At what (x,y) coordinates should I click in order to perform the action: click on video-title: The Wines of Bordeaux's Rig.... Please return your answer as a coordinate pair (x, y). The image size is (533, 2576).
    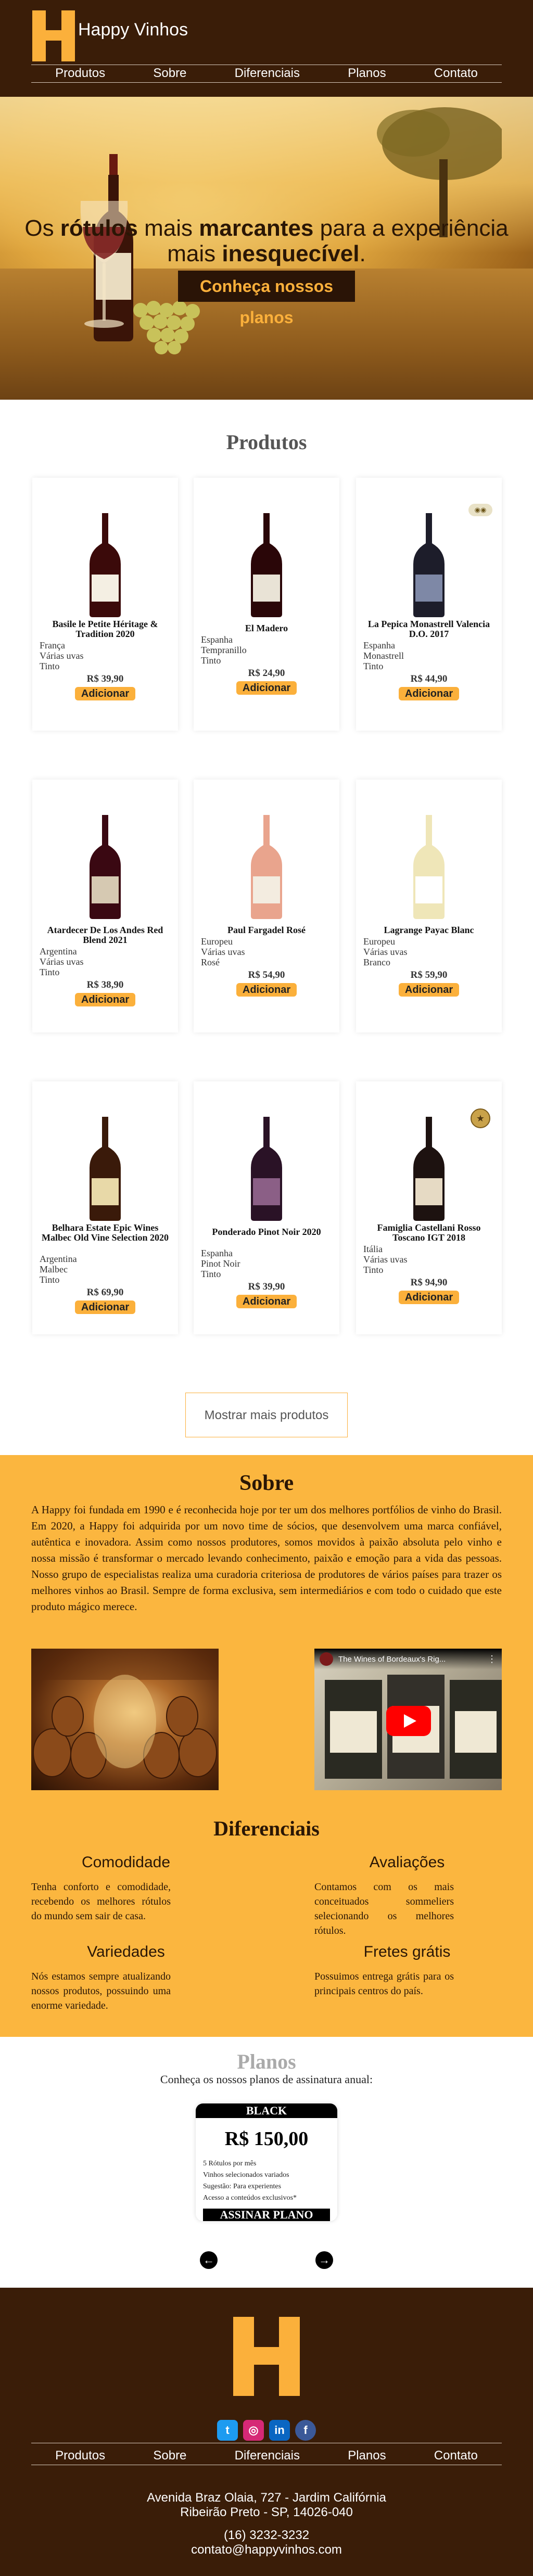
    Looking at the image, I should click on (392, 1659).